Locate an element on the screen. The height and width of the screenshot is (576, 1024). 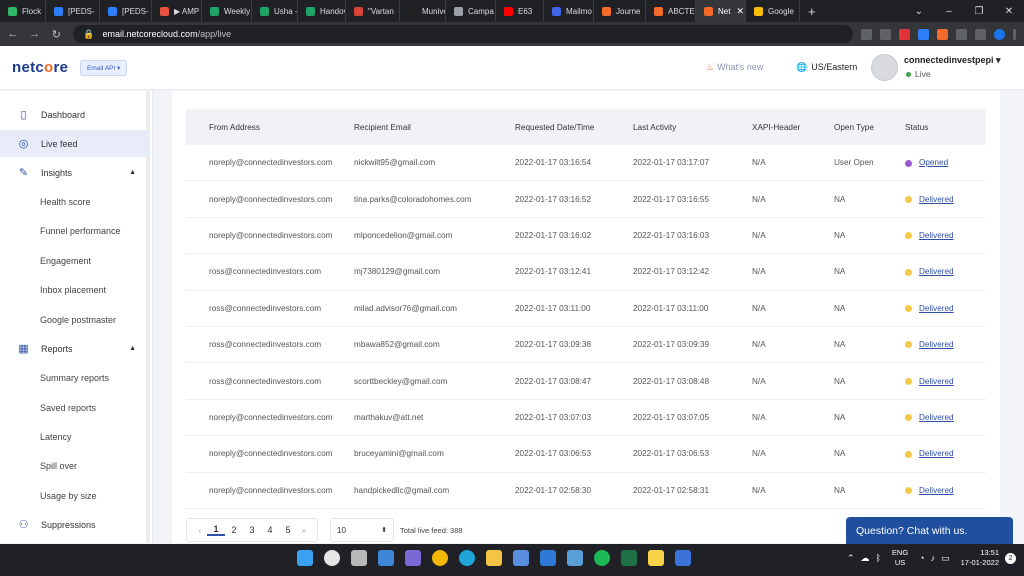
browser-tab: Net ✕ is located at coordinates (721, 11).